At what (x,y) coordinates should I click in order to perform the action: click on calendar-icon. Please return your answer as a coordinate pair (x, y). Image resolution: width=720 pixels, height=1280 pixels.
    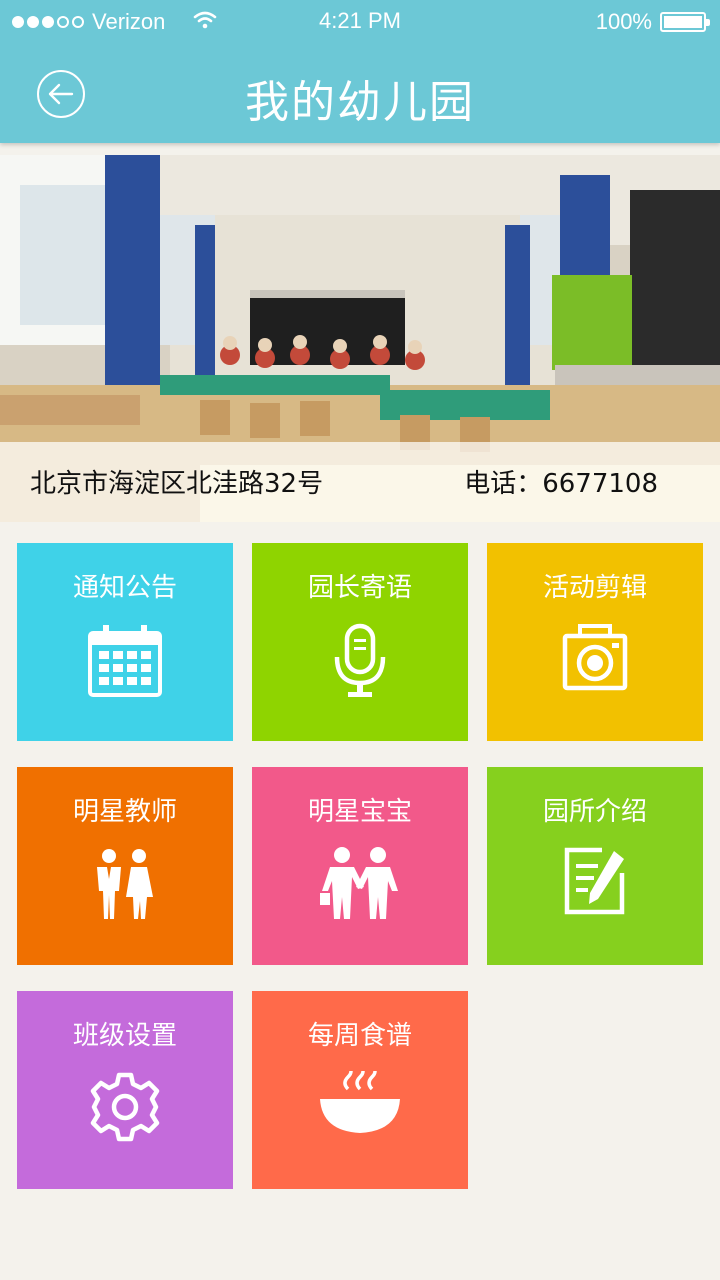
    Looking at the image, I should click on (125, 661).